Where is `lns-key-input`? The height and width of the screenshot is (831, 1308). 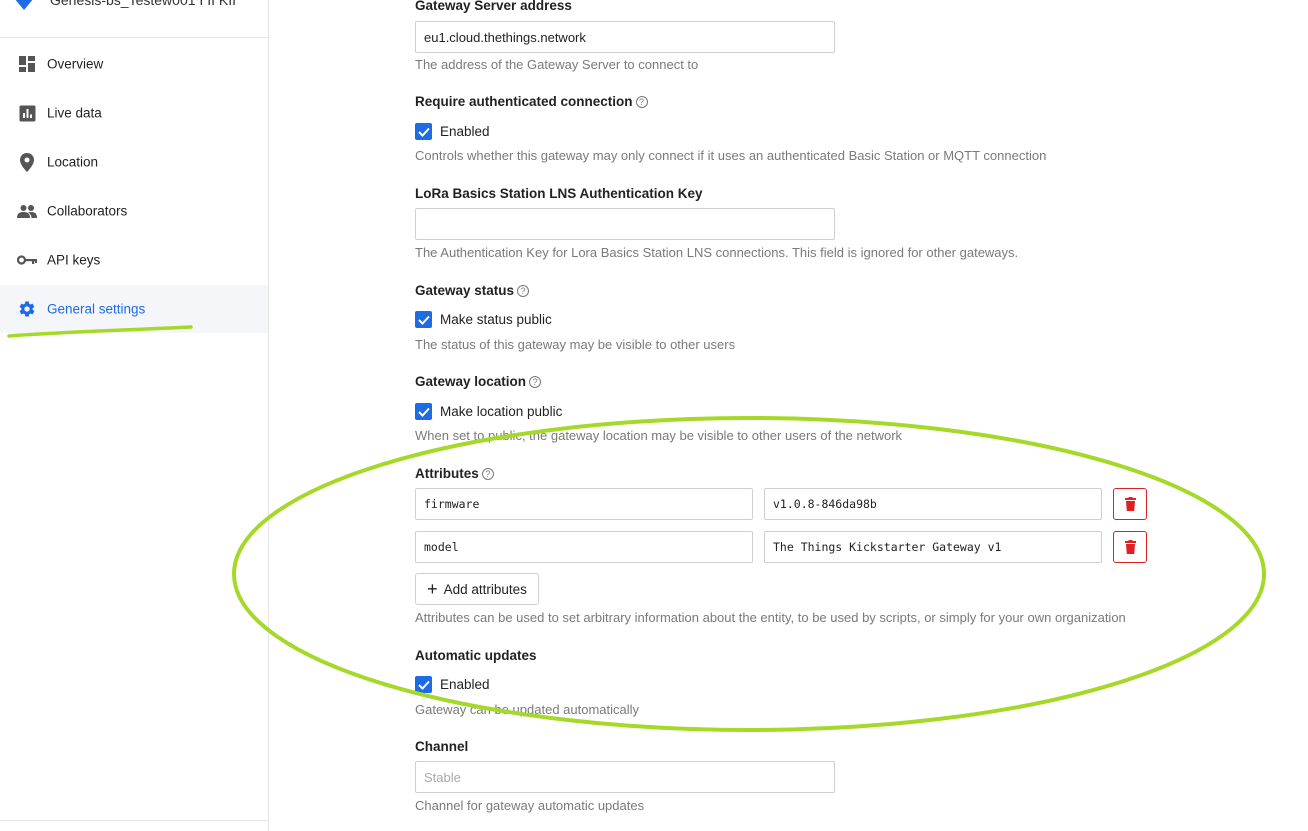
lns-key-input is located at coordinates (625, 224).